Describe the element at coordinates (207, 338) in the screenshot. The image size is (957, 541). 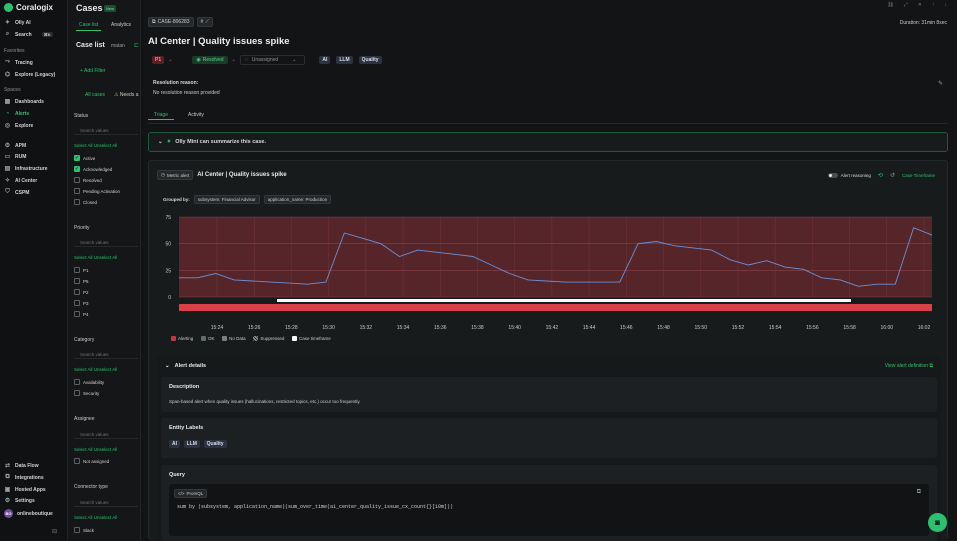
I see `legend-ok: OK` at that location.